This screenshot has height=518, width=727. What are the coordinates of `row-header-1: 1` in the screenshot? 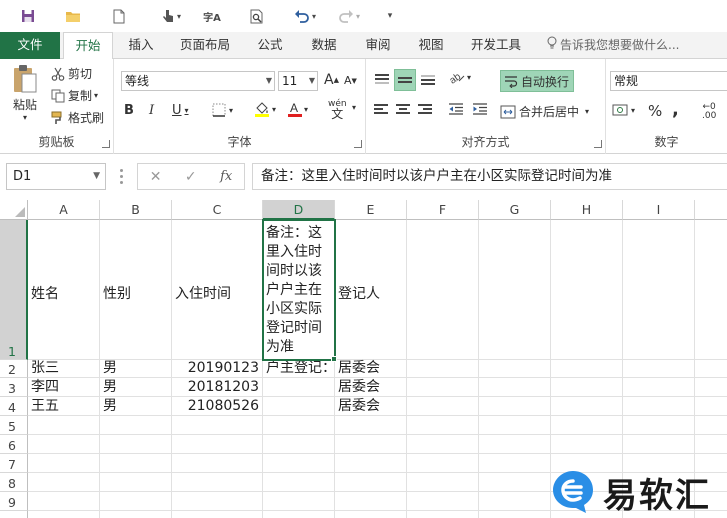 It's located at (14, 290).